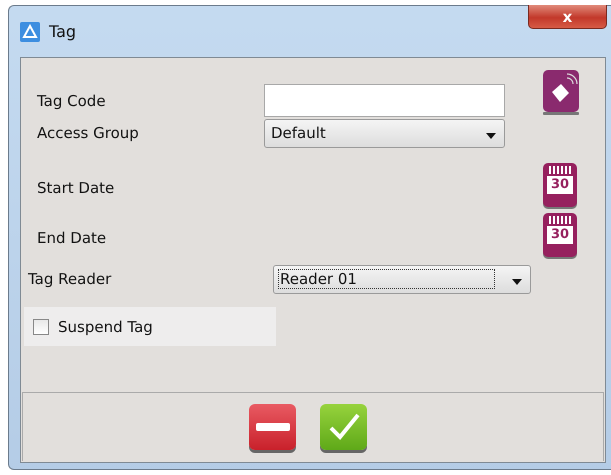 Image resolution: width=611 pixels, height=475 pixels. What do you see at coordinates (272, 427) in the screenshot?
I see `cancel-button` at bounding box center [272, 427].